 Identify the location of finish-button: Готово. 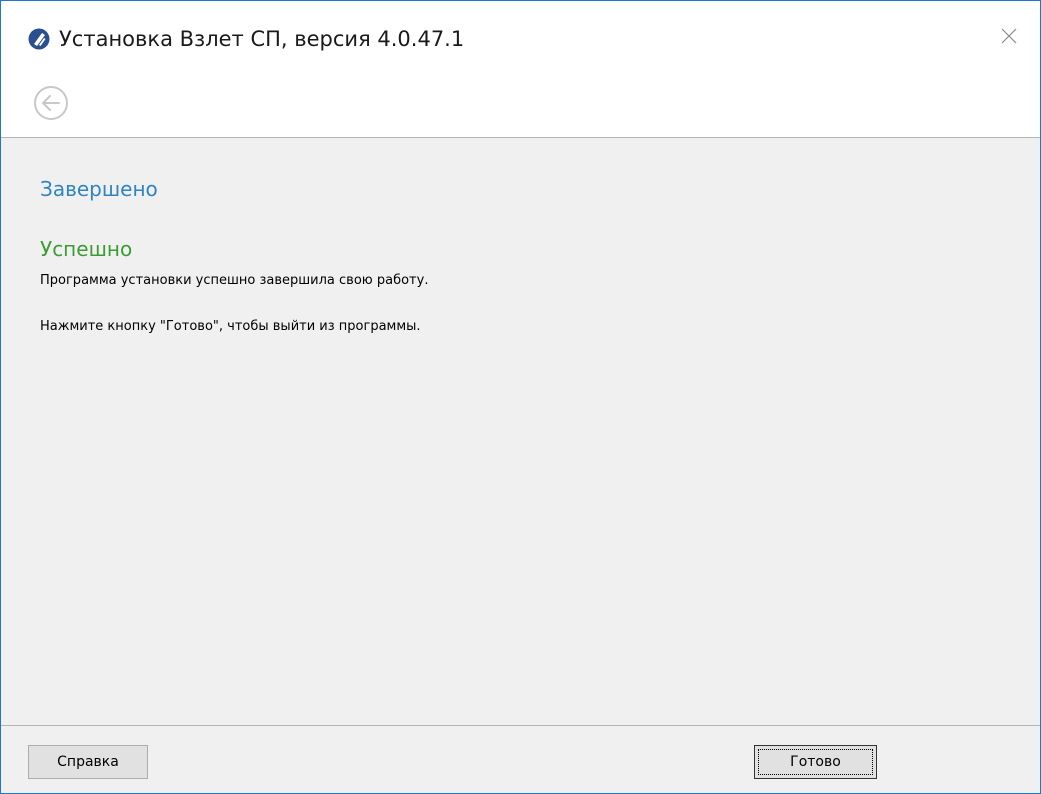
(815, 762).